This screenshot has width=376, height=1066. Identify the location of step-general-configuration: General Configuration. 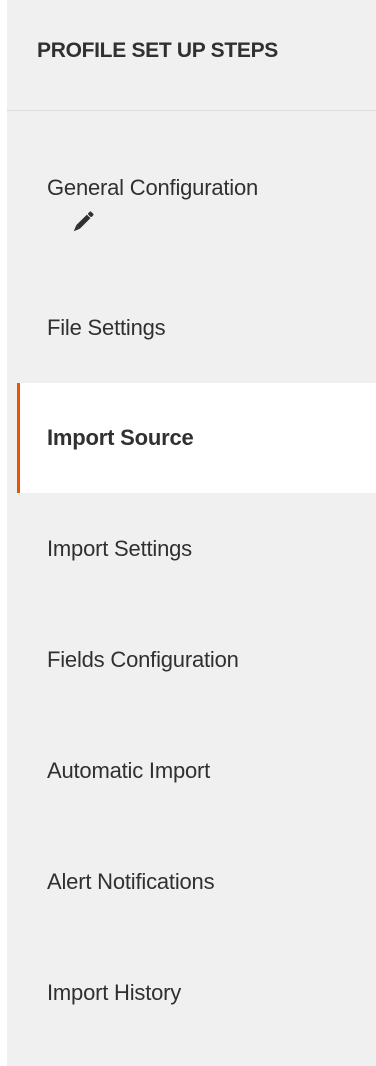
(191, 192).